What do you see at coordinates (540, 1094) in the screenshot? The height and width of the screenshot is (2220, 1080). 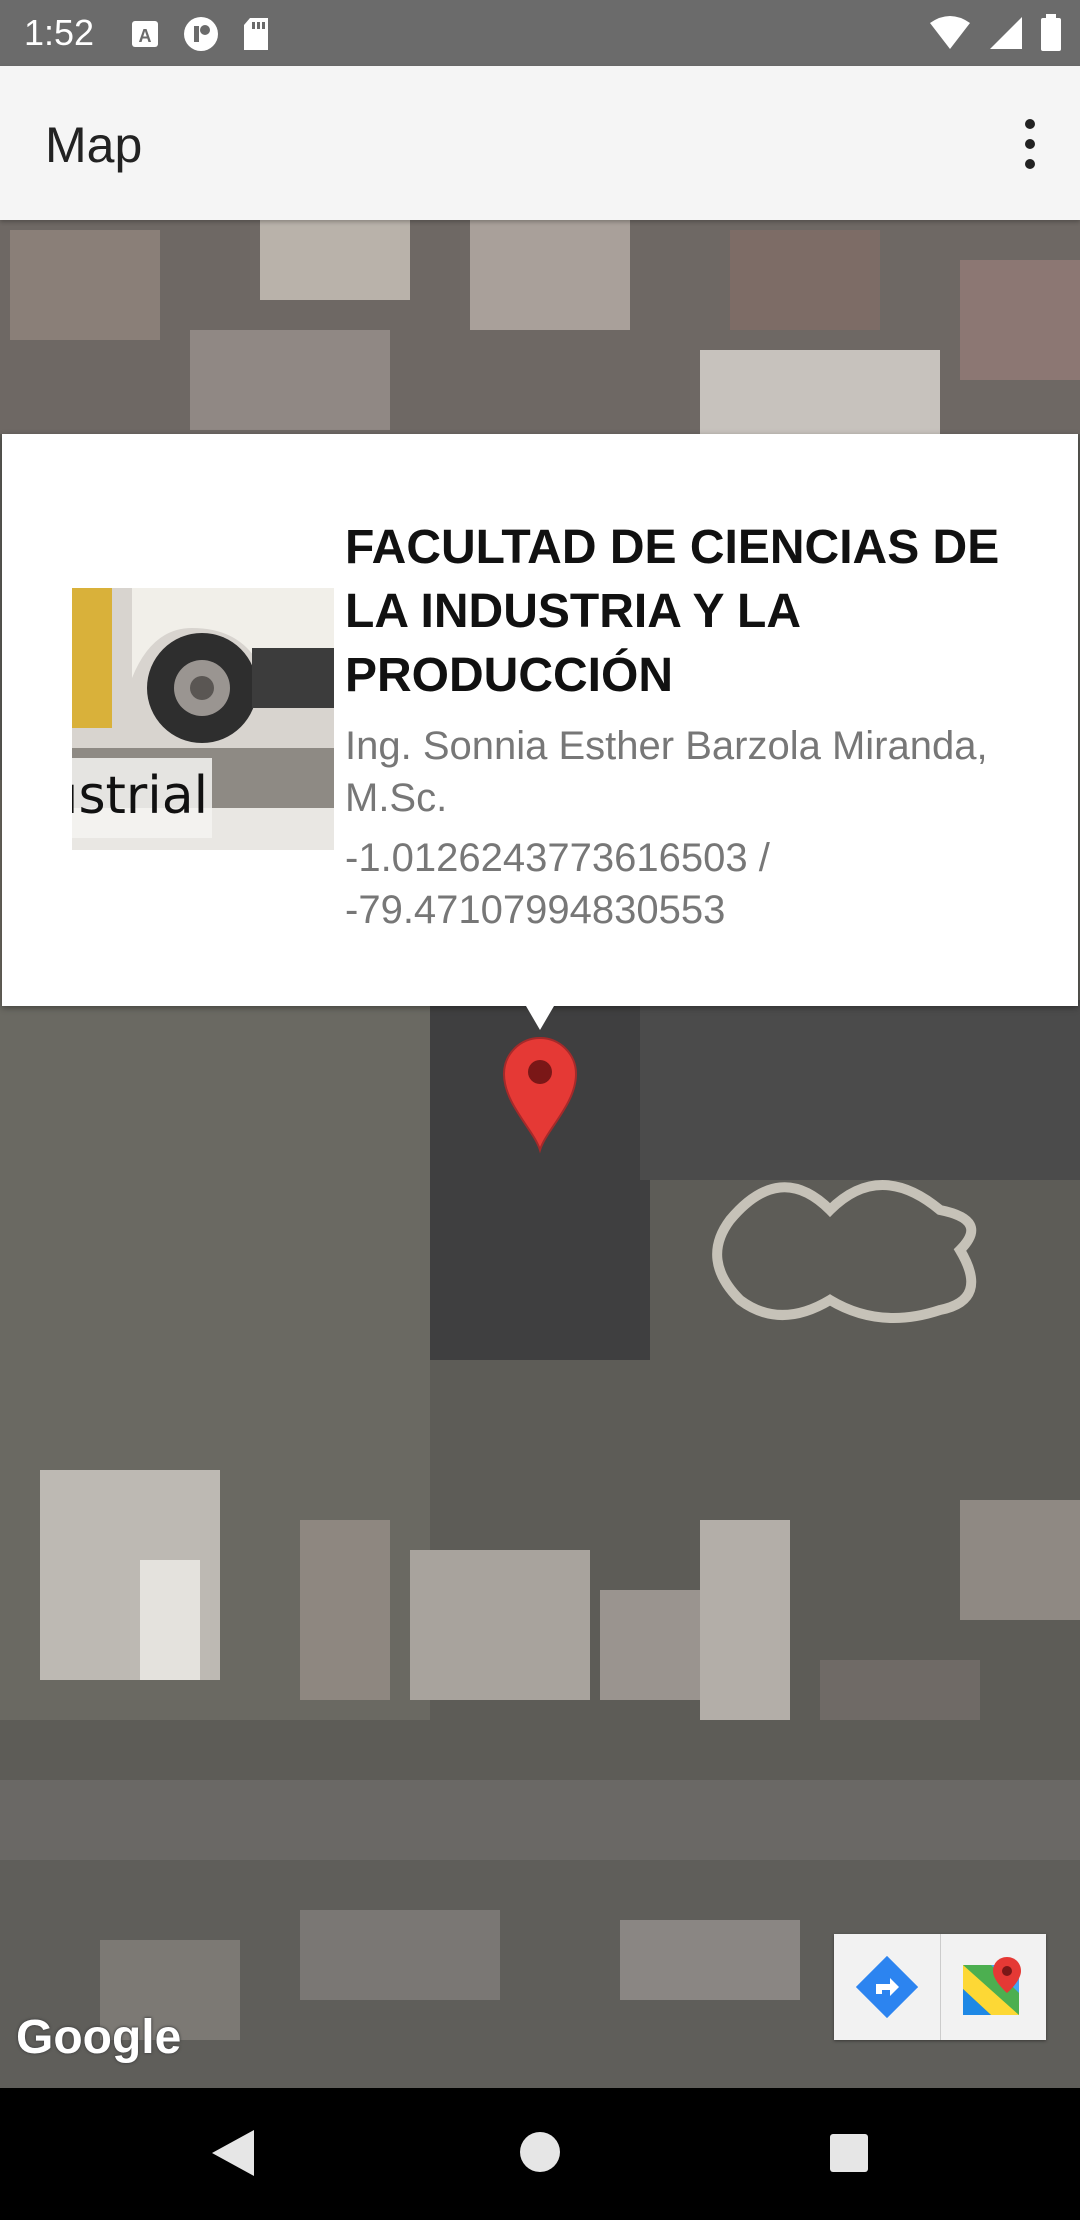 I see `map-marker-icon` at bounding box center [540, 1094].